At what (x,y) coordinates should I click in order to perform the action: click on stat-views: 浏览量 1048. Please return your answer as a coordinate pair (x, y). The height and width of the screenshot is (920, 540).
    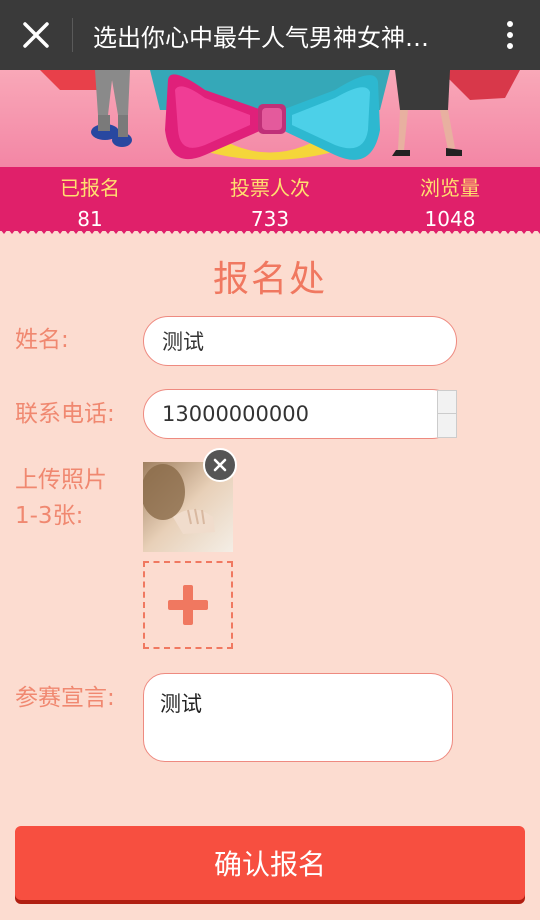
    Looking at the image, I should click on (450, 199).